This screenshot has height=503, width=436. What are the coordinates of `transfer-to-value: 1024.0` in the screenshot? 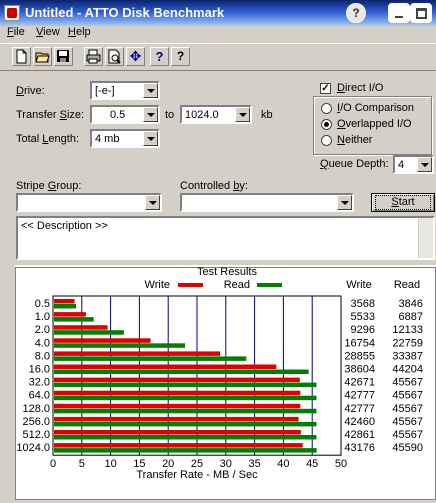 It's located at (202, 115).